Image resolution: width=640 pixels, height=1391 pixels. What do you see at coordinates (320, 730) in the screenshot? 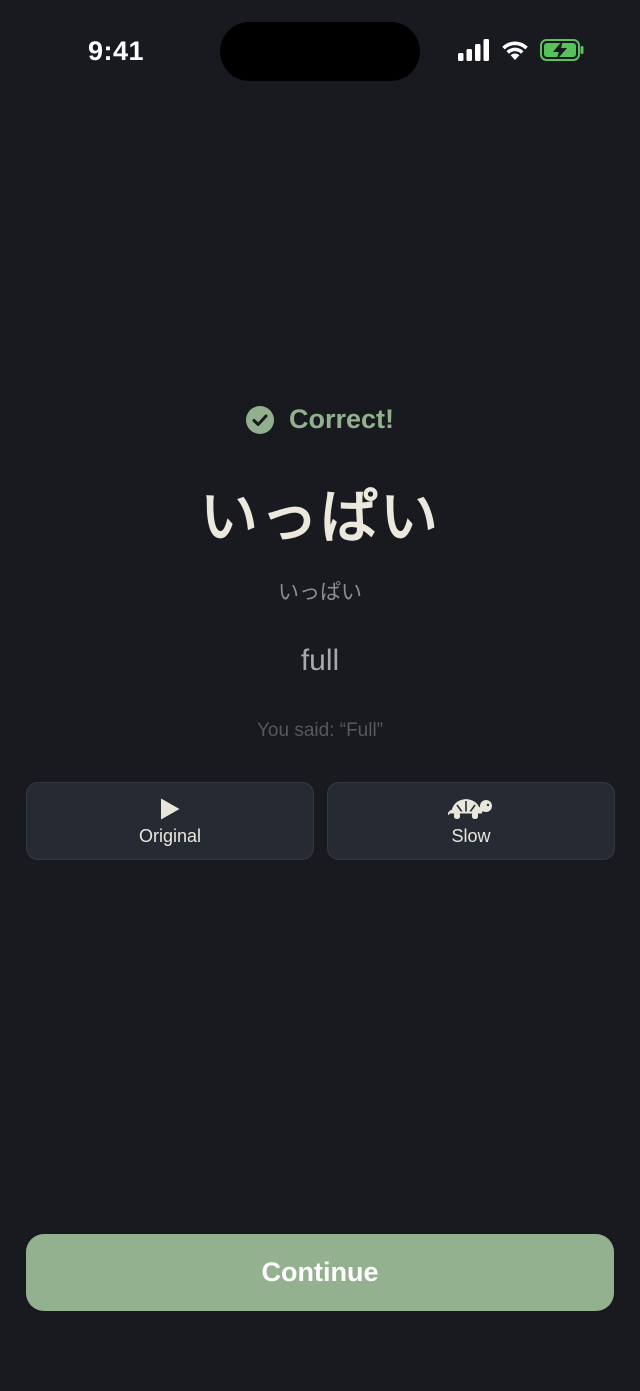
I see `you-said-text: You said: “Full”` at bounding box center [320, 730].